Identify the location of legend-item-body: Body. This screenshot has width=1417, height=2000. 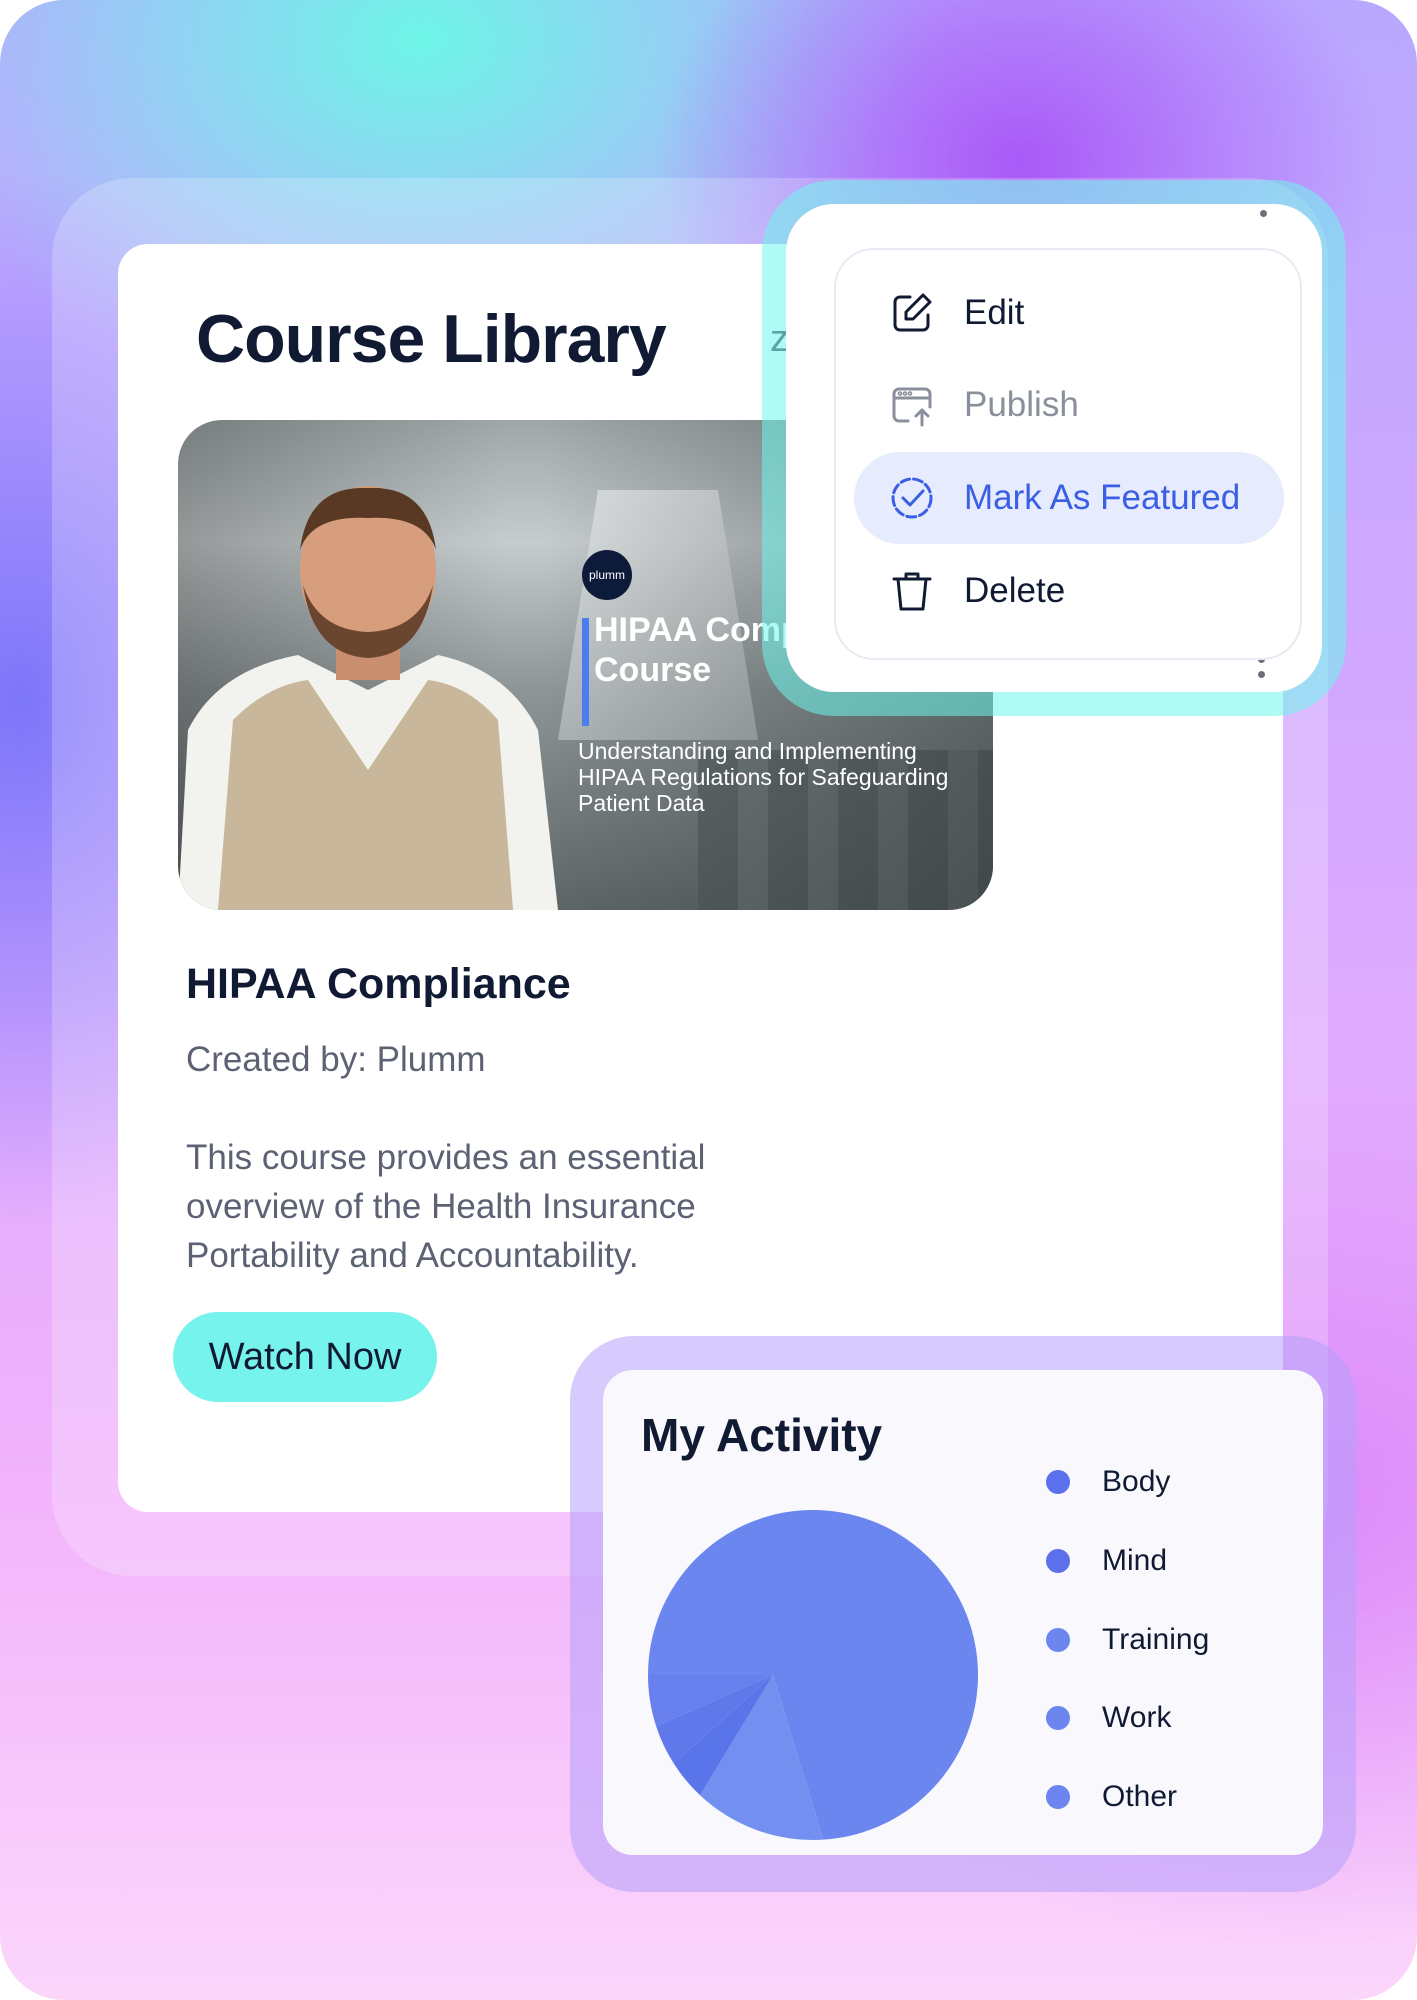
(1108, 1482).